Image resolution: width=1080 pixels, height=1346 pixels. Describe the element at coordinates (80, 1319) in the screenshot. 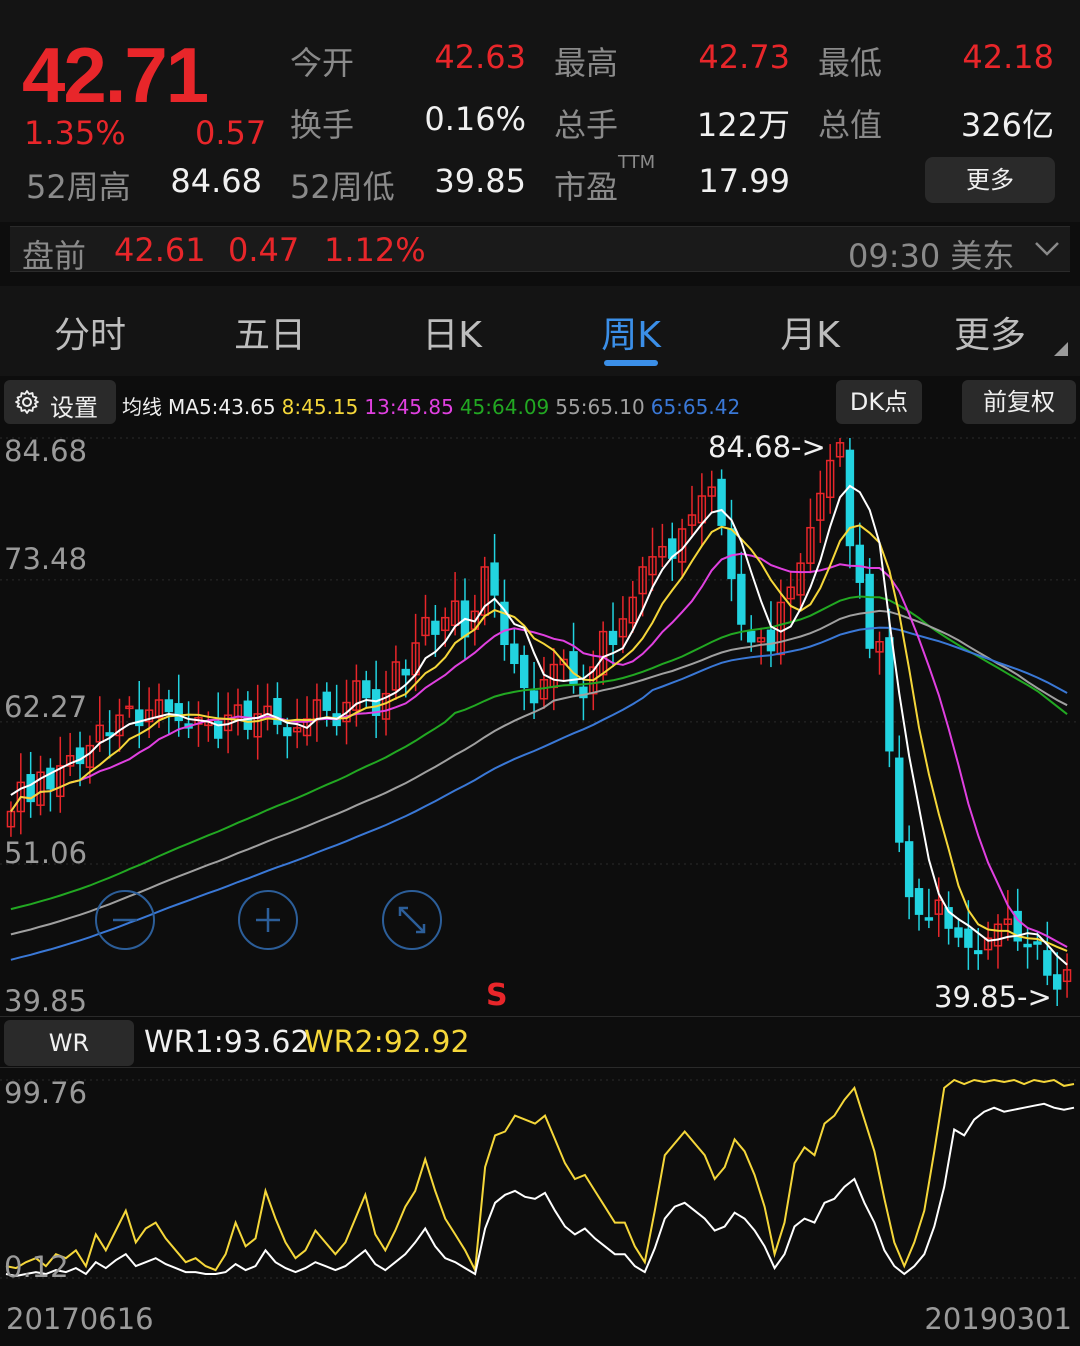

I see `start-date: 20170616` at that location.